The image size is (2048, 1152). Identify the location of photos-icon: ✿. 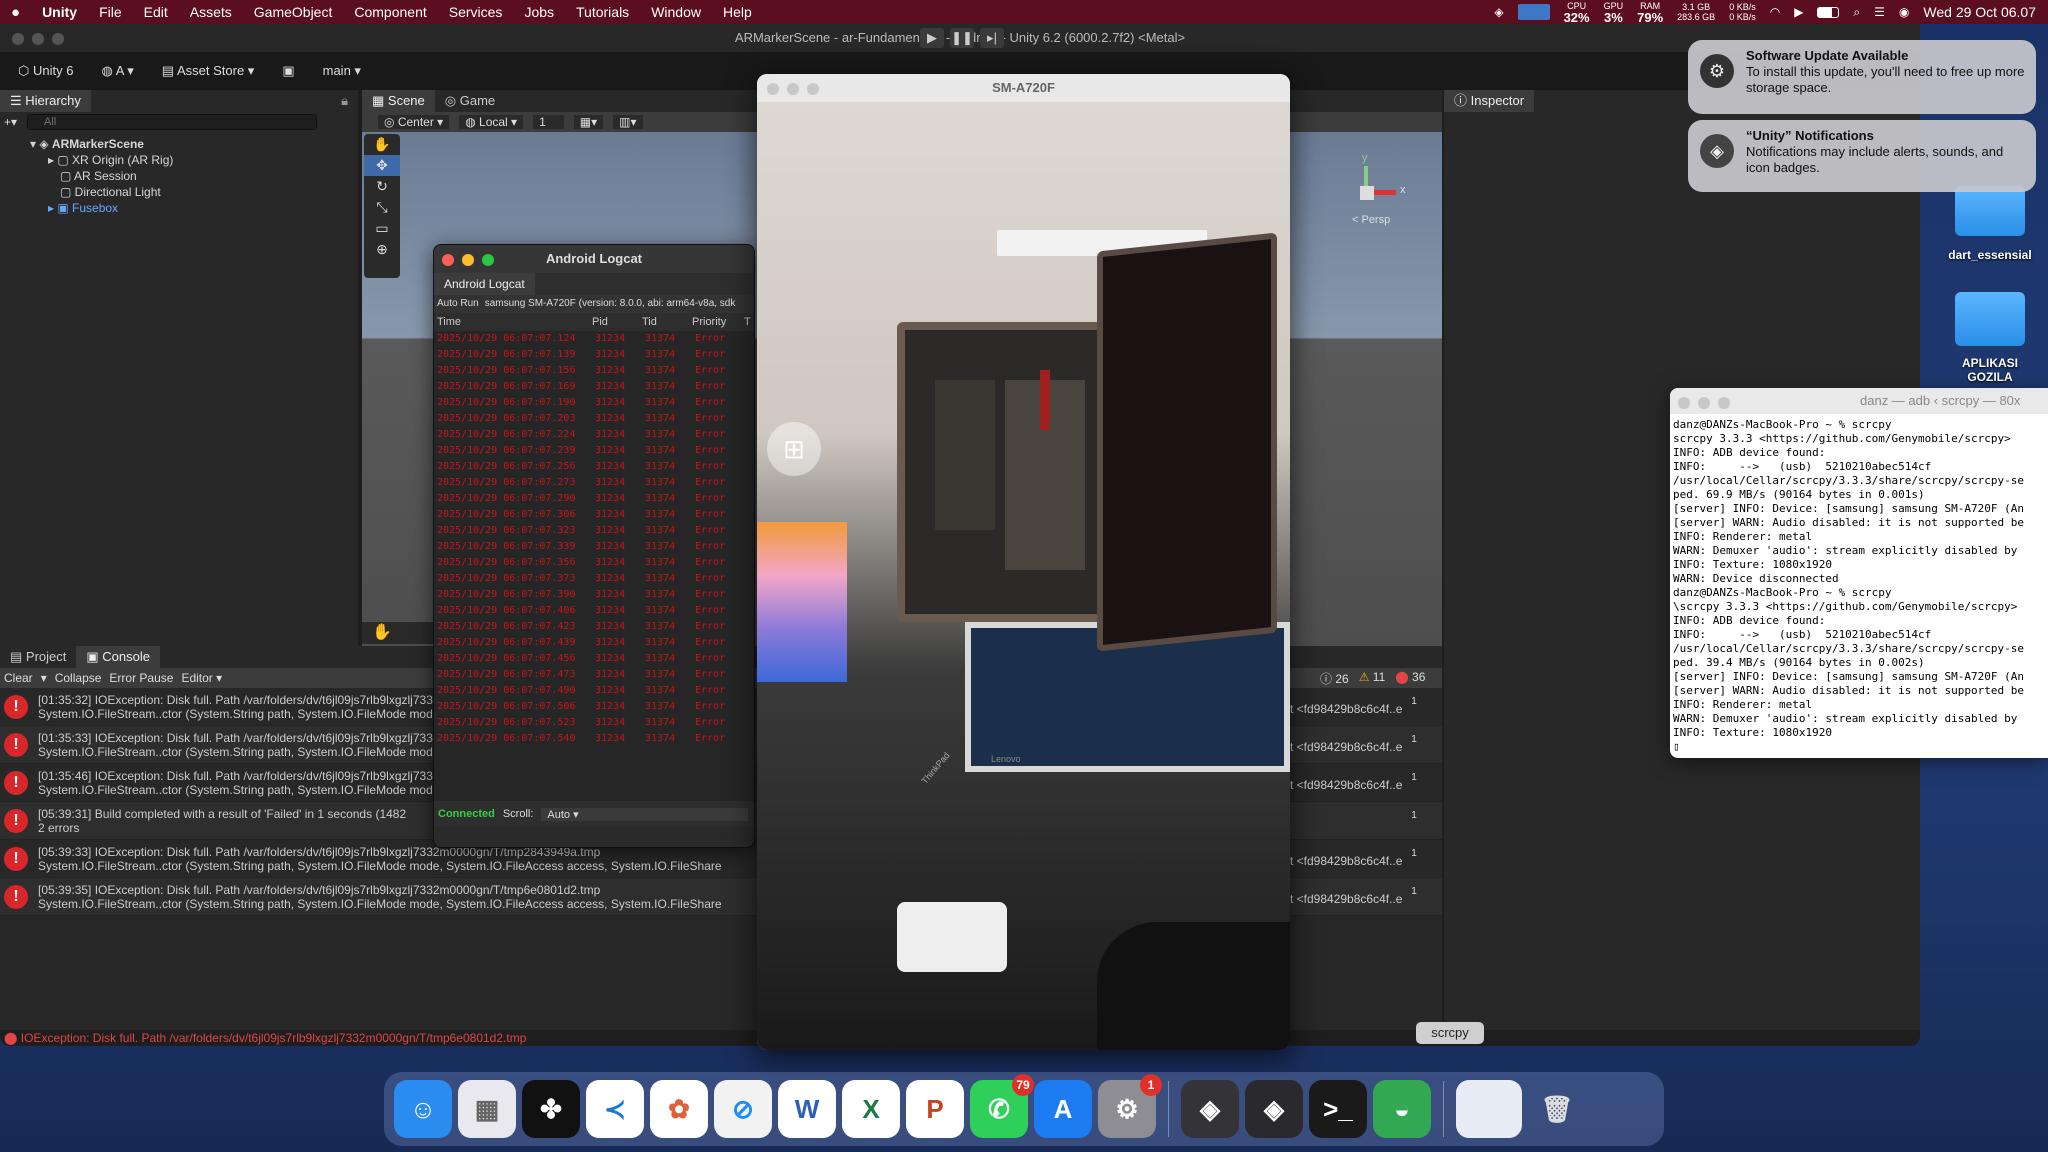
(679, 1109).